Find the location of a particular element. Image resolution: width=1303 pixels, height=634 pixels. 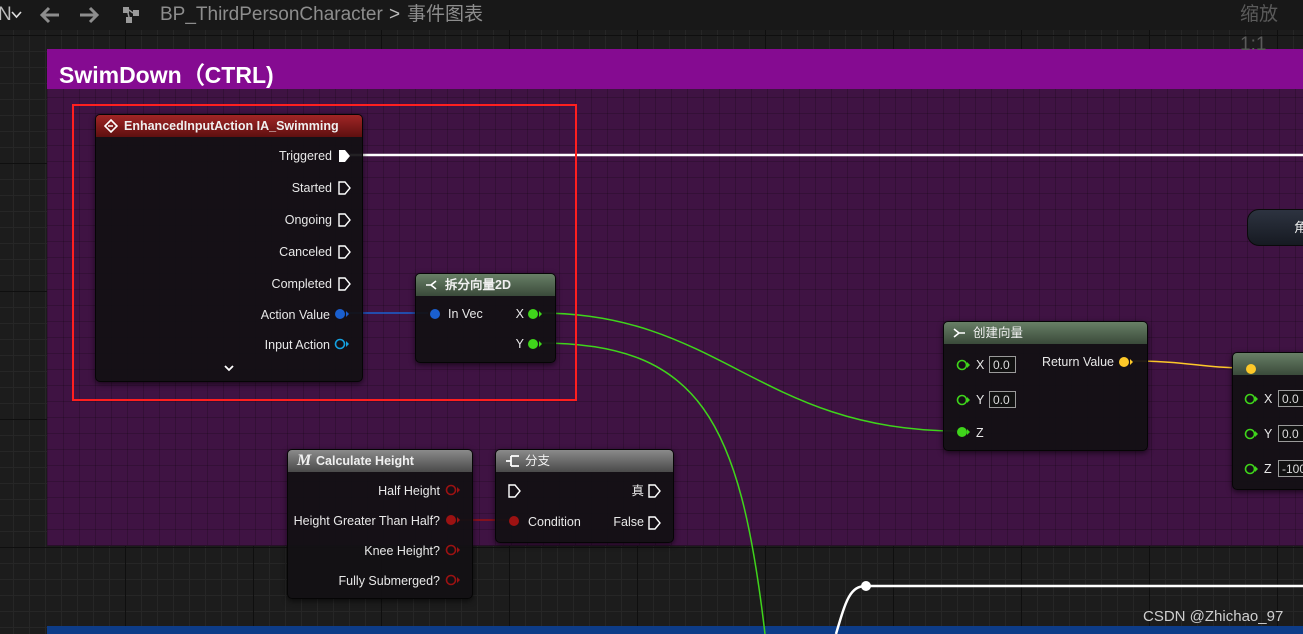

pin-label-half-height: Half Height is located at coordinates (409, 491).